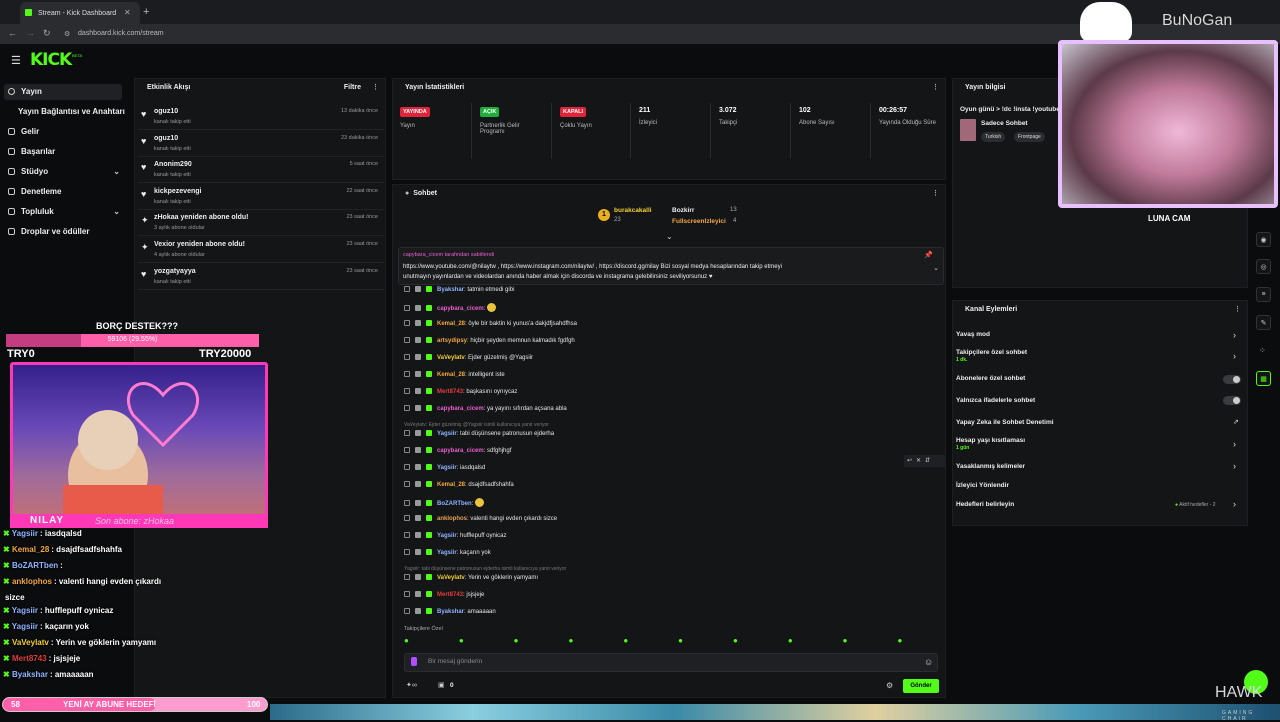 This screenshot has height=722, width=1280. I want to click on back-icon: ←, so click(12, 33).